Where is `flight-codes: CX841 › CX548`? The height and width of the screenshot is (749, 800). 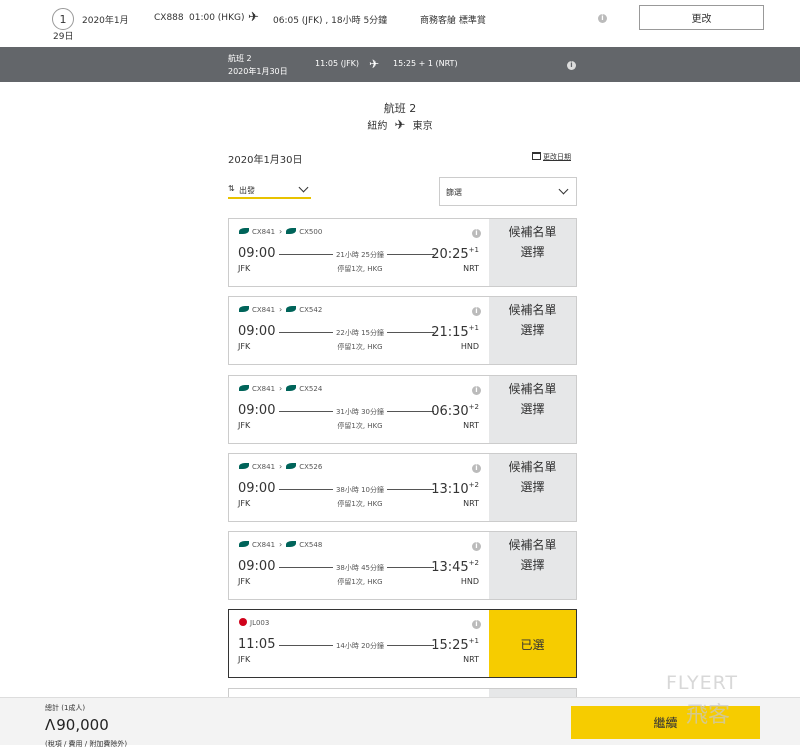
flight-codes: CX841 › CX548 is located at coordinates (280, 544).